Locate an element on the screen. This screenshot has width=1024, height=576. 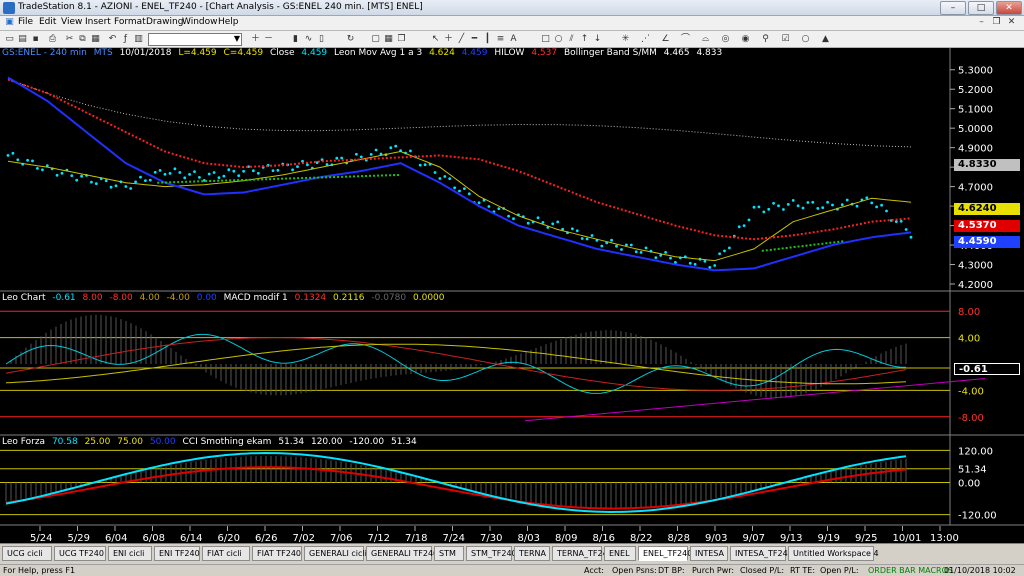
child-minimize-icon: – is located at coordinates (981, 22).